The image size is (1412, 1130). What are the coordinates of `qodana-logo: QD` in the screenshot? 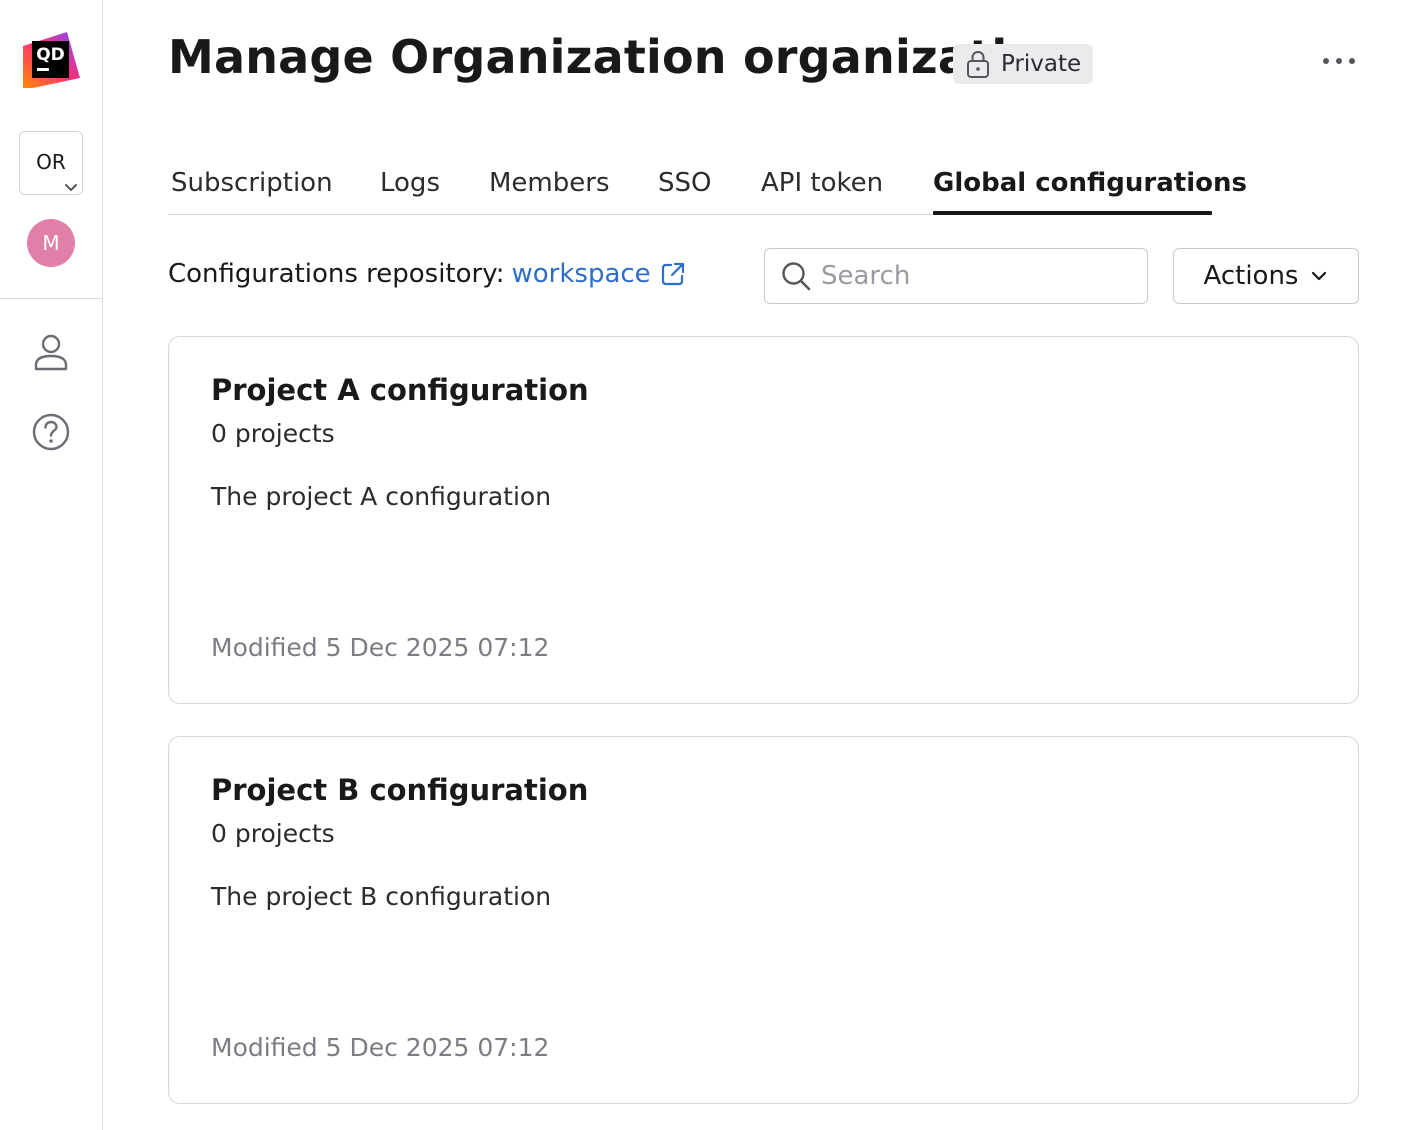 It's located at (51, 60).